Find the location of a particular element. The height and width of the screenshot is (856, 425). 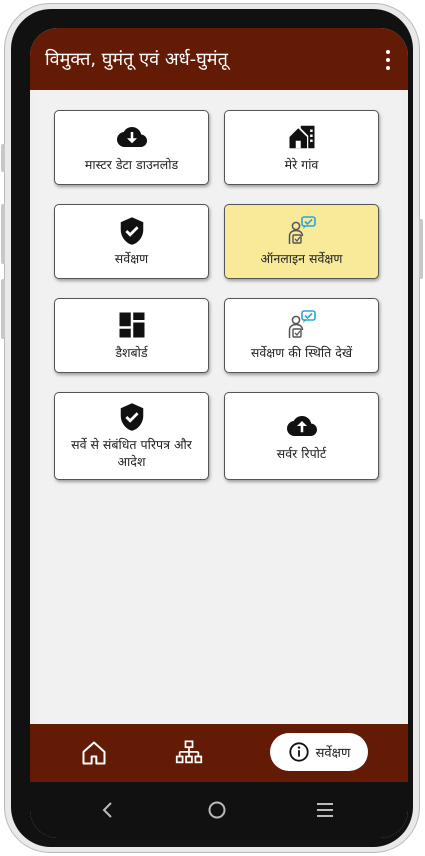

tile-survey-status: सर्वेक्षण की स्थिति देखें is located at coordinates (301, 335).